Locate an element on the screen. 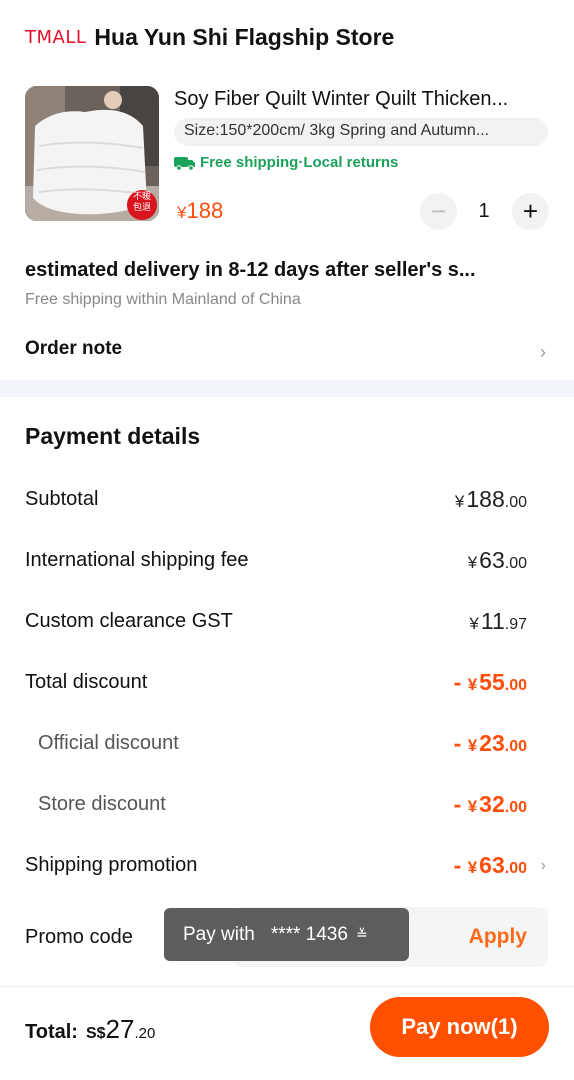 The image size is (574, 1080). promo-code-row: Promo code Apply Pay with **** 1436 ≚ is located at coordinates (287, 938).